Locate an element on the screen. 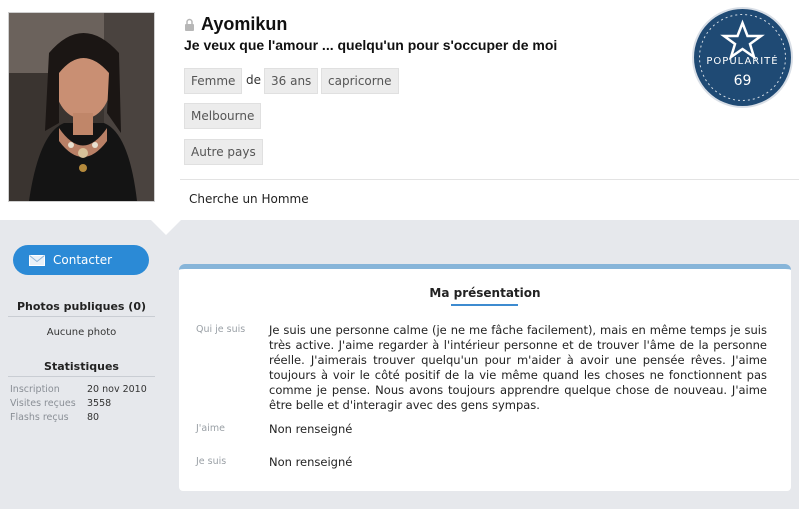 Image resolution: width=799 pixels, height=509 pixels. stat-value: 3558 is located at coordinates (99, 403).